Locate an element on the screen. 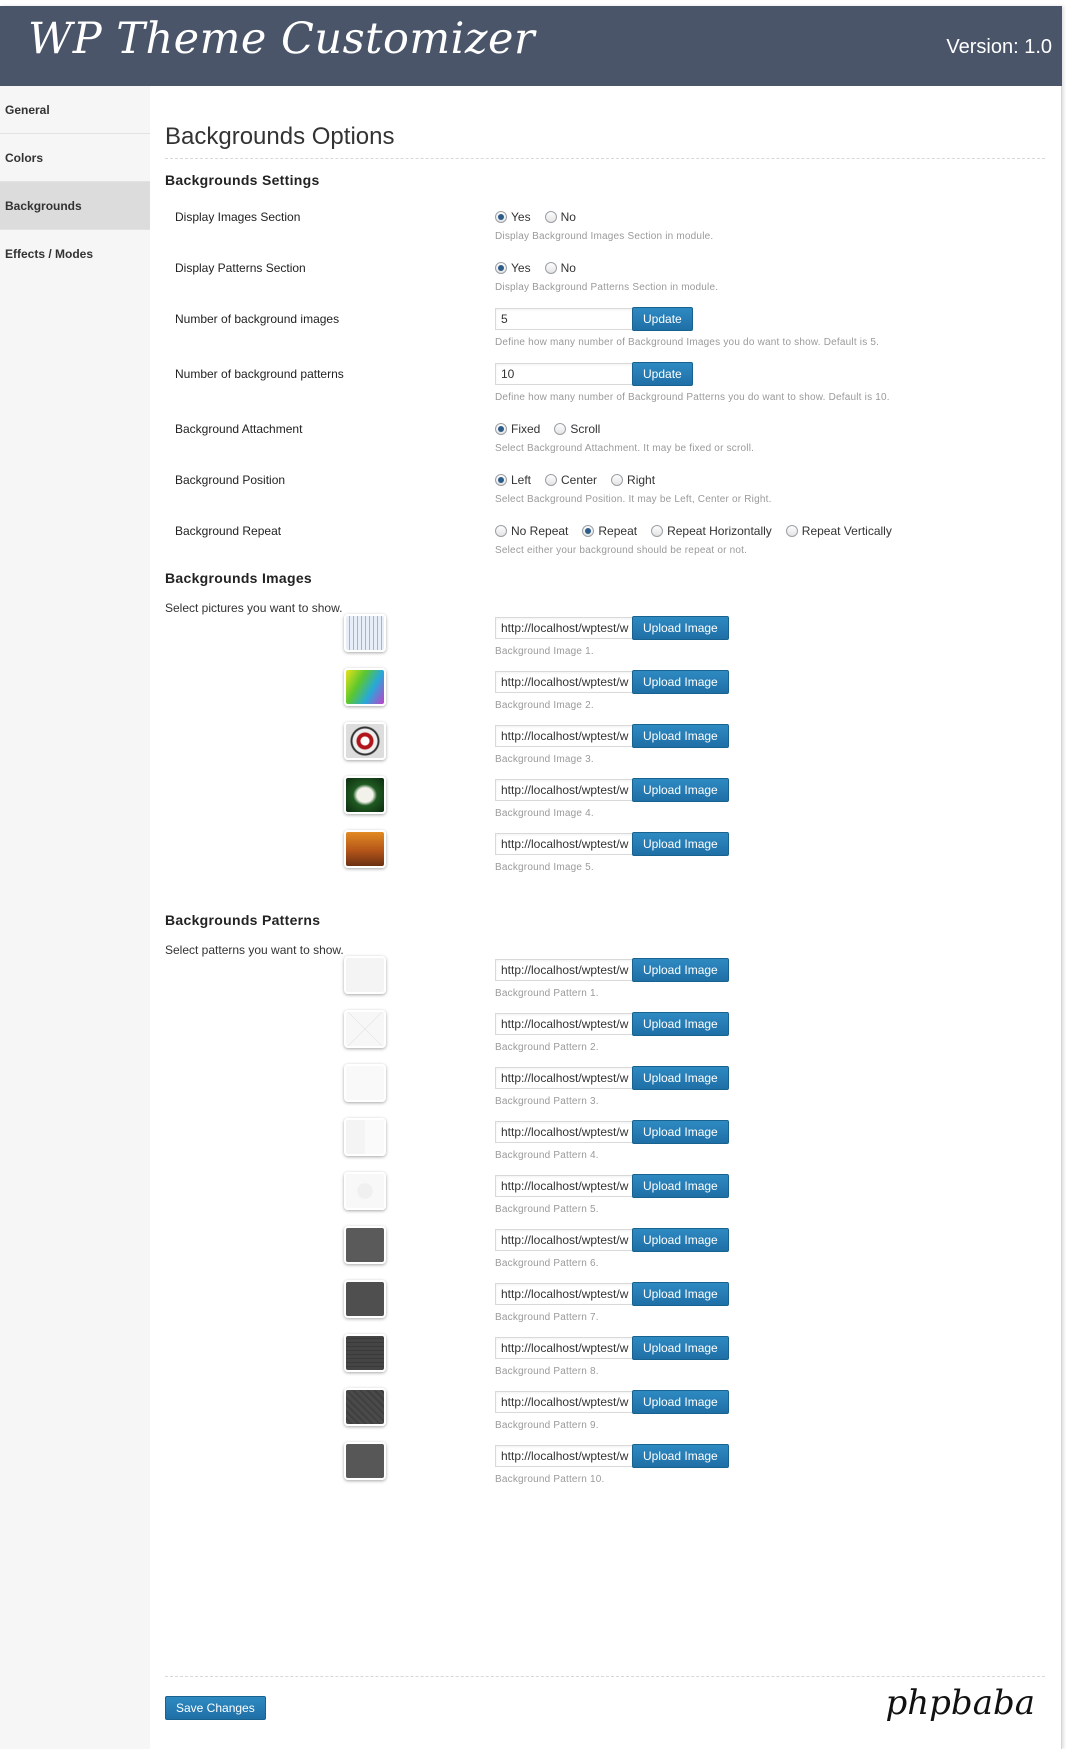  image-upload-button-2: Upload Image is located at coordinates (680, 682).